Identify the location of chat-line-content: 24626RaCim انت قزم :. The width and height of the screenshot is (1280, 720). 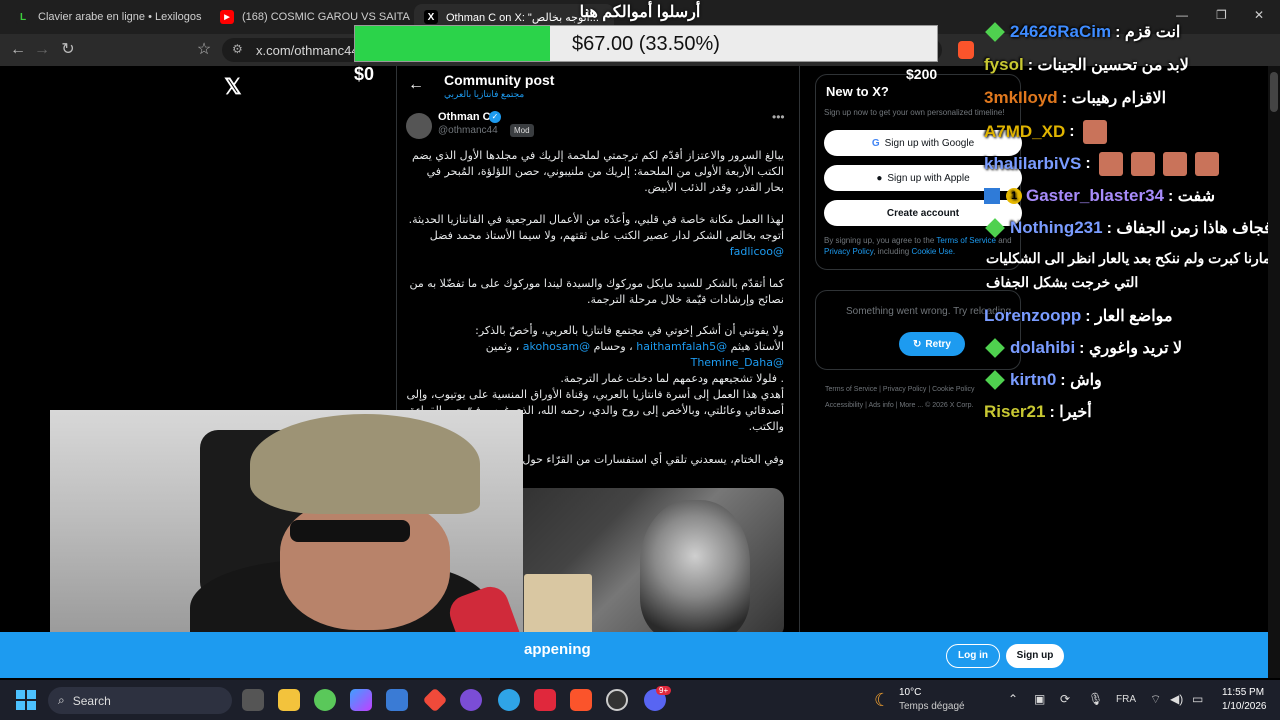
(1082, 32).